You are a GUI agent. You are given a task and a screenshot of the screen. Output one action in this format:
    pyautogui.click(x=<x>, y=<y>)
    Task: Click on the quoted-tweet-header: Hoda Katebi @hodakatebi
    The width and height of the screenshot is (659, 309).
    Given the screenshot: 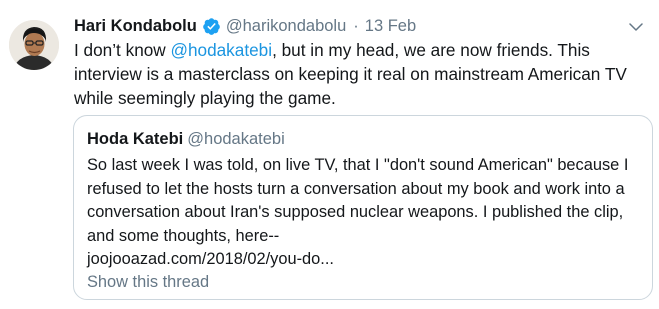 What is the action you would take?
    pyautogui.click(x=186, y=139)
    